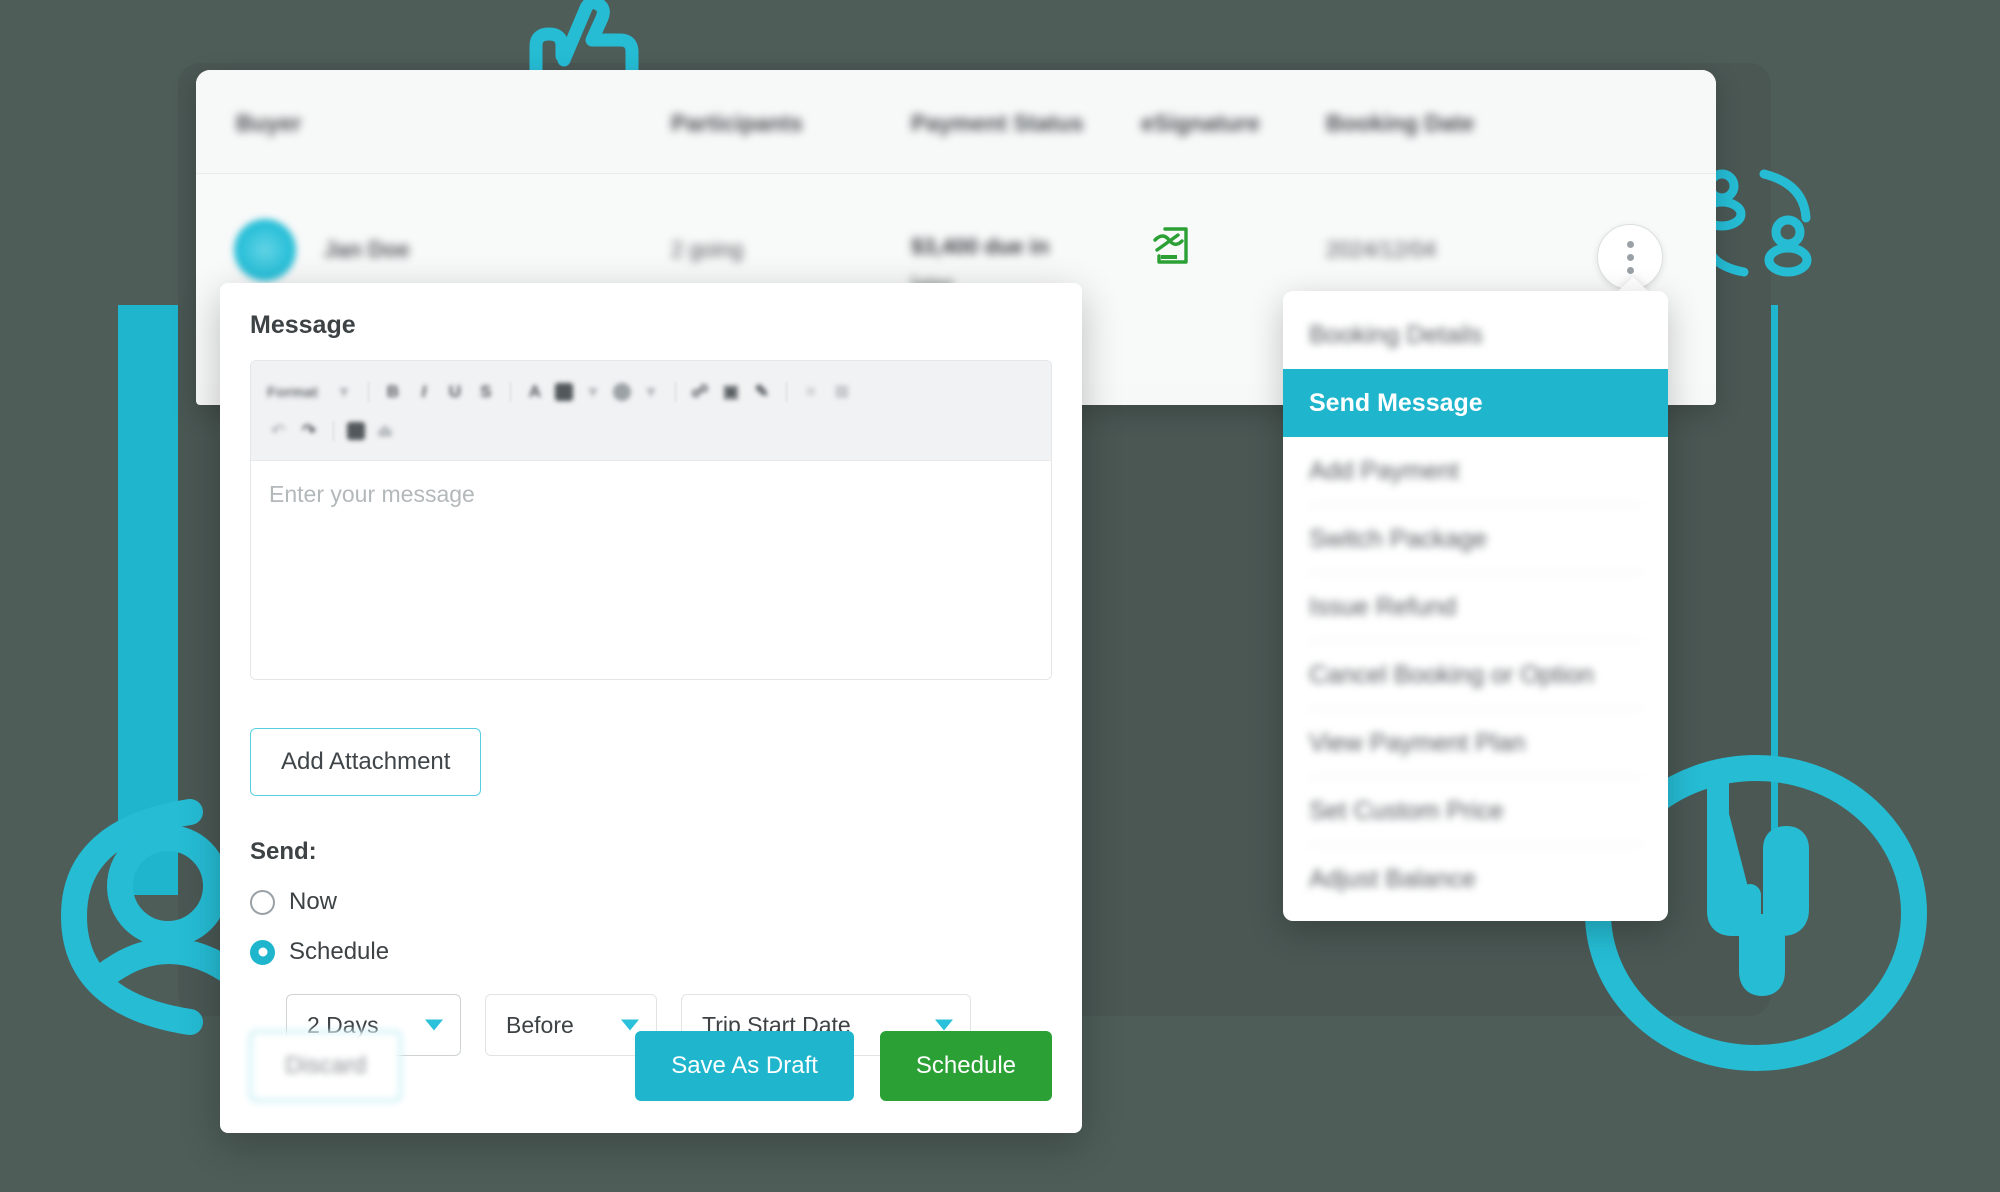  Describe the element at coordinates (1475, 471) in the screenshot. I see `menu-item-add-payment: Add Payment` at that location.